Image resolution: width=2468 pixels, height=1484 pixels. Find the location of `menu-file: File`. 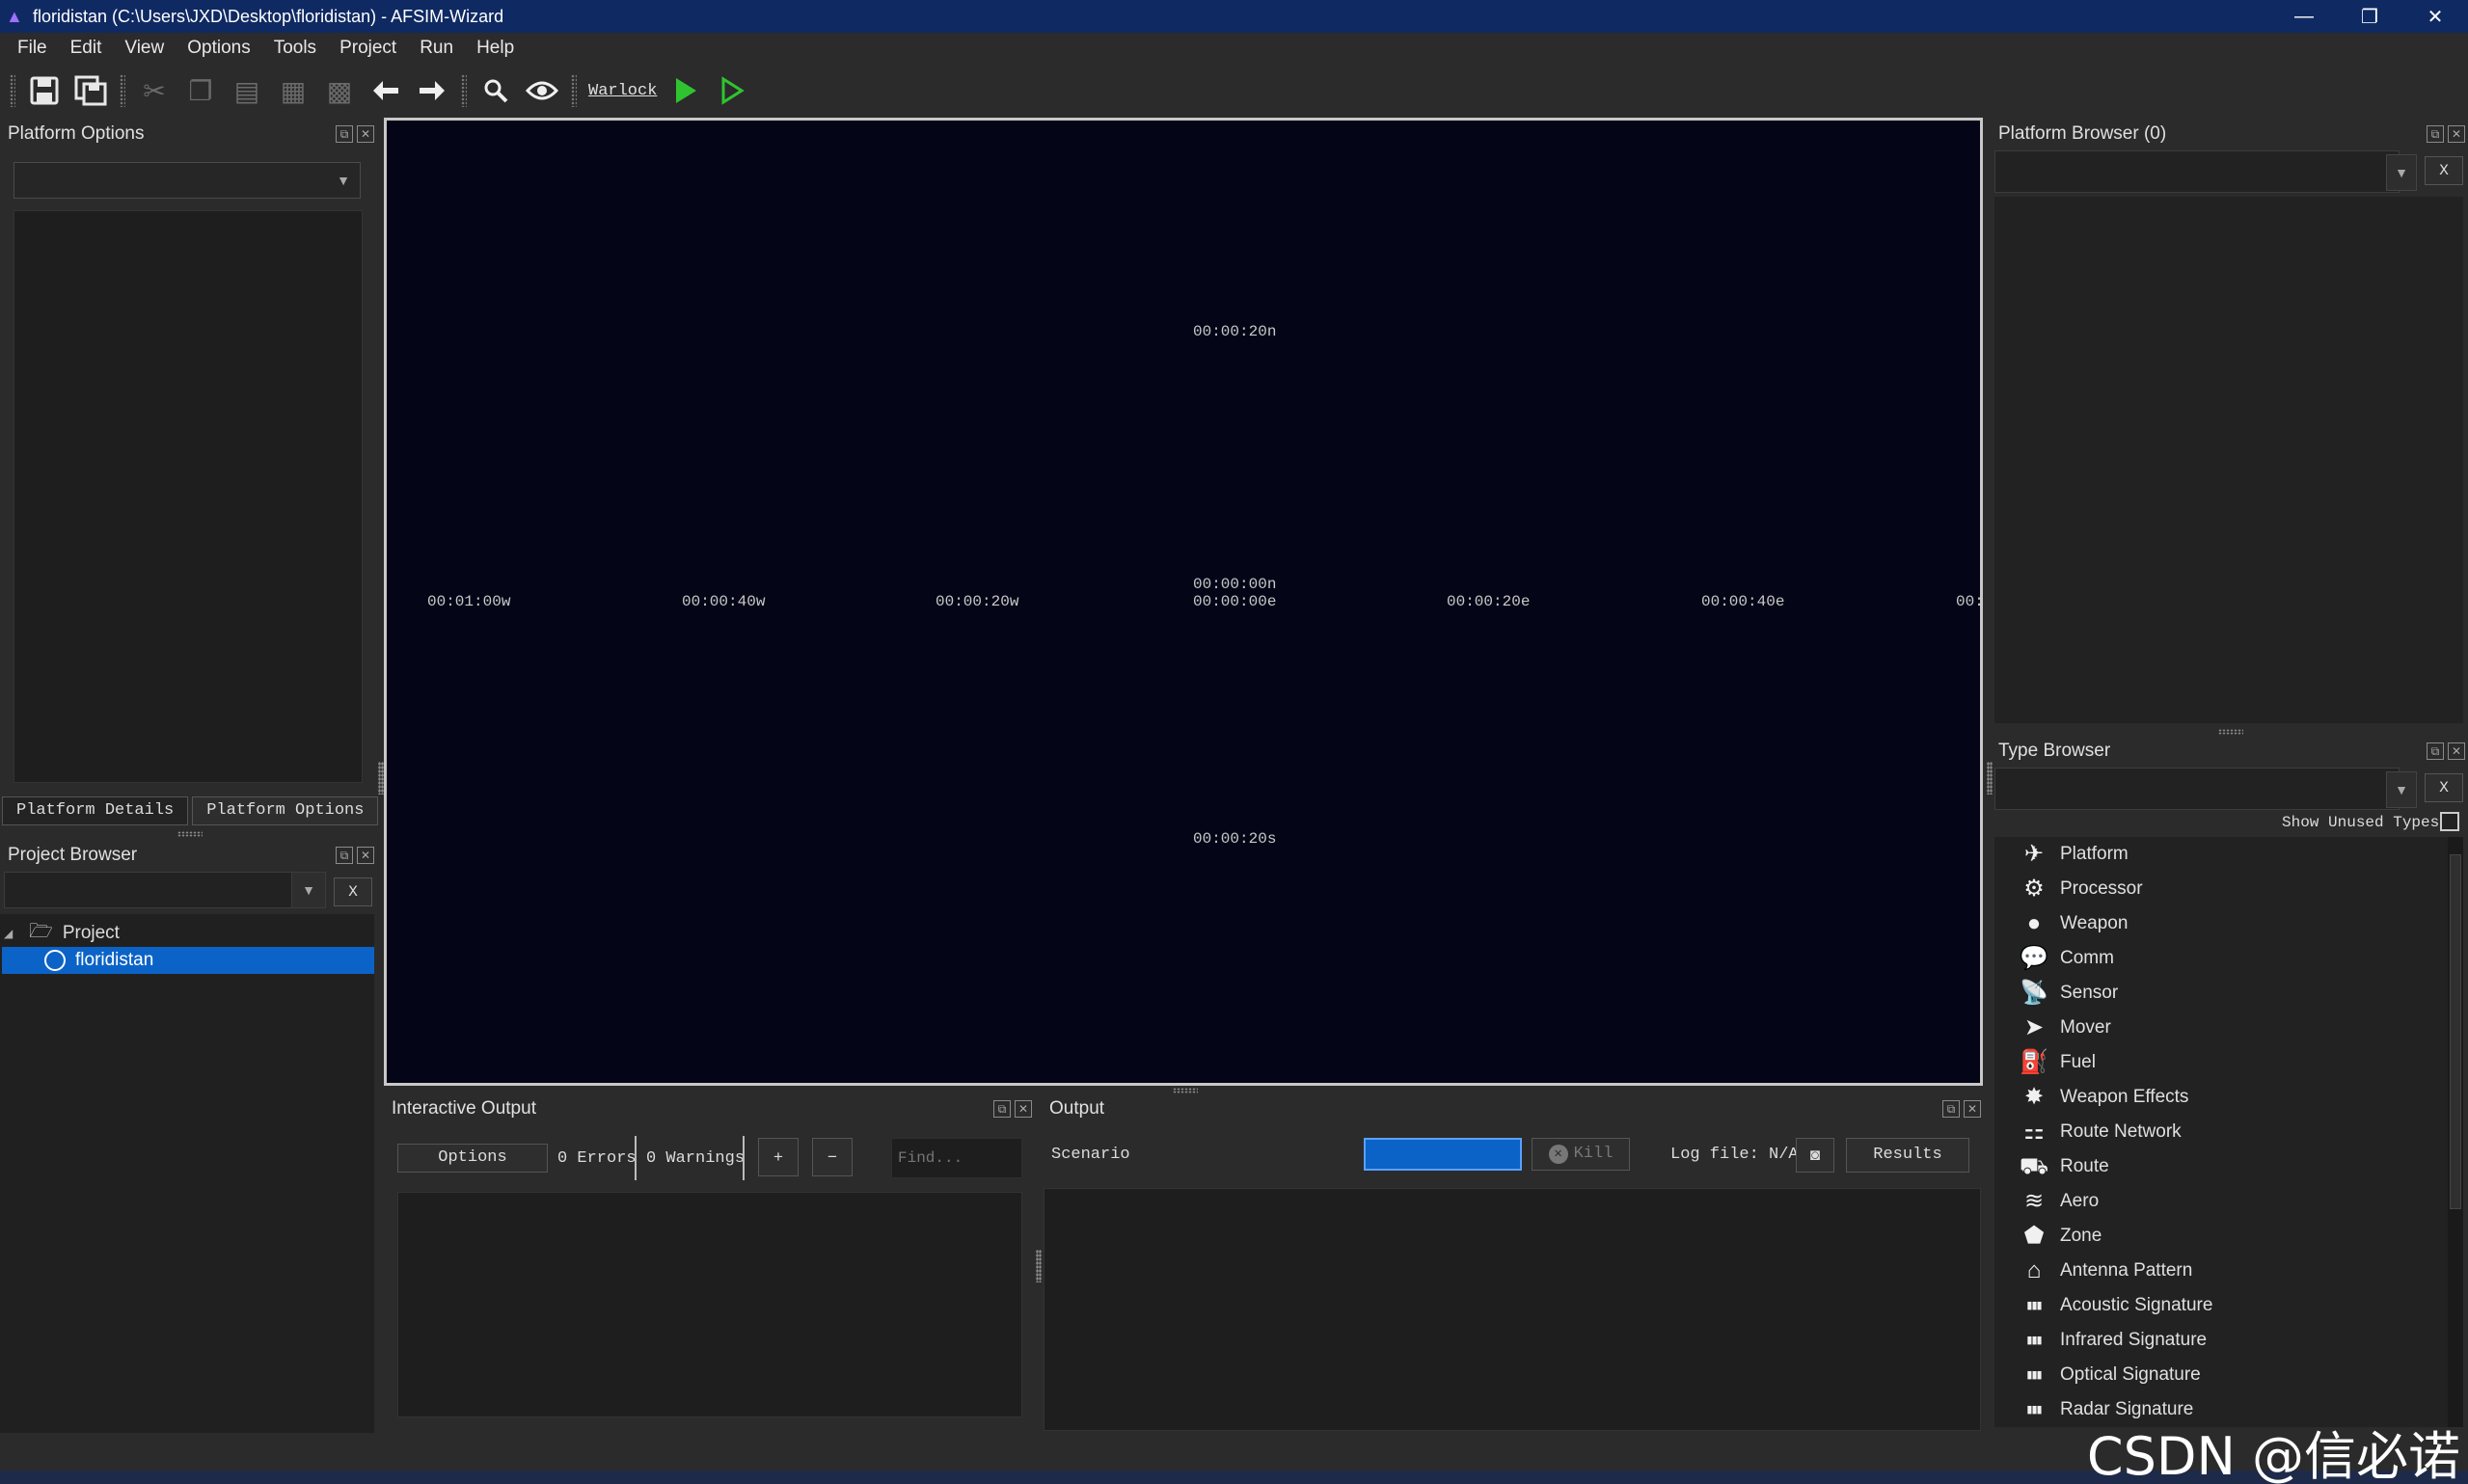

menu-file: File is located at coordinates (32, 48).